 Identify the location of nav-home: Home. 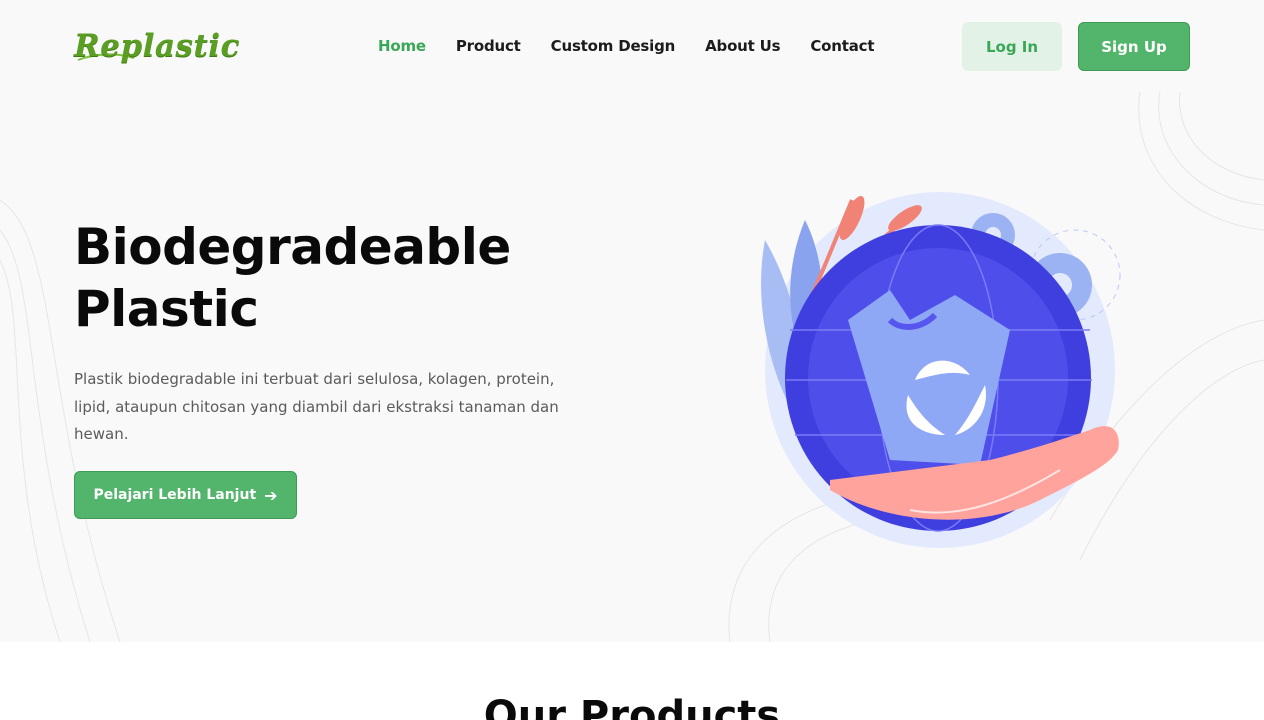
(402, 46).